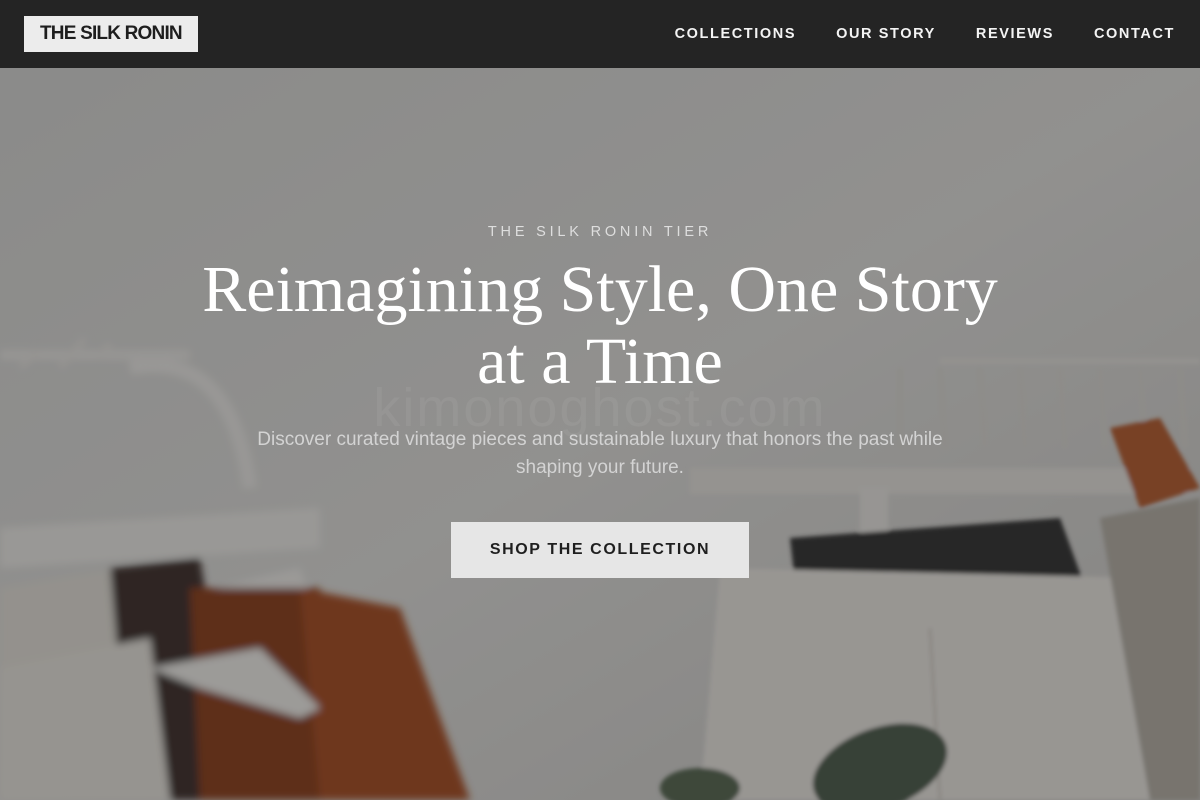 The image size is (1200, 800). What do you see at coordinates (886, 34) in the screenshot?
I see `nav-link-our-story: OUR STORY` at bounding box center [886, 34].